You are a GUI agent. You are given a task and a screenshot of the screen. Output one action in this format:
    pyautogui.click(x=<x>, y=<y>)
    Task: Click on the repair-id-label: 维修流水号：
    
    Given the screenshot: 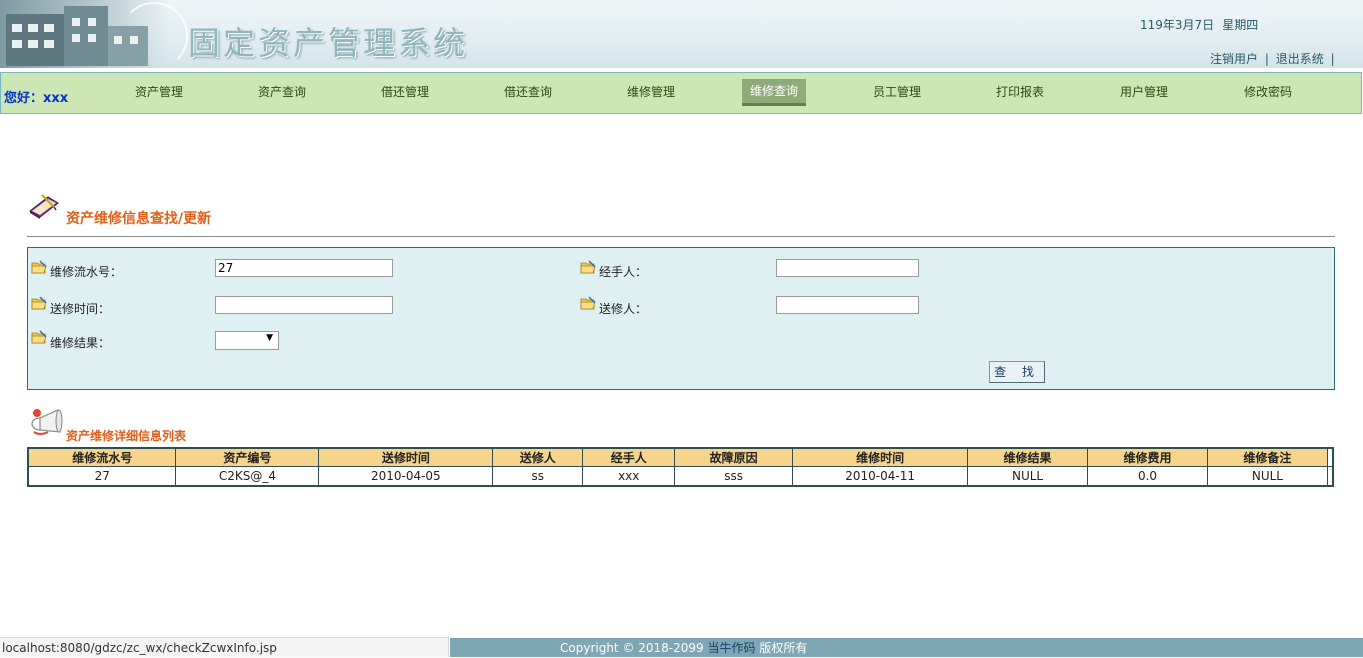 What is the action you would take?
    pyautogui.click(x=86, y=272)
    